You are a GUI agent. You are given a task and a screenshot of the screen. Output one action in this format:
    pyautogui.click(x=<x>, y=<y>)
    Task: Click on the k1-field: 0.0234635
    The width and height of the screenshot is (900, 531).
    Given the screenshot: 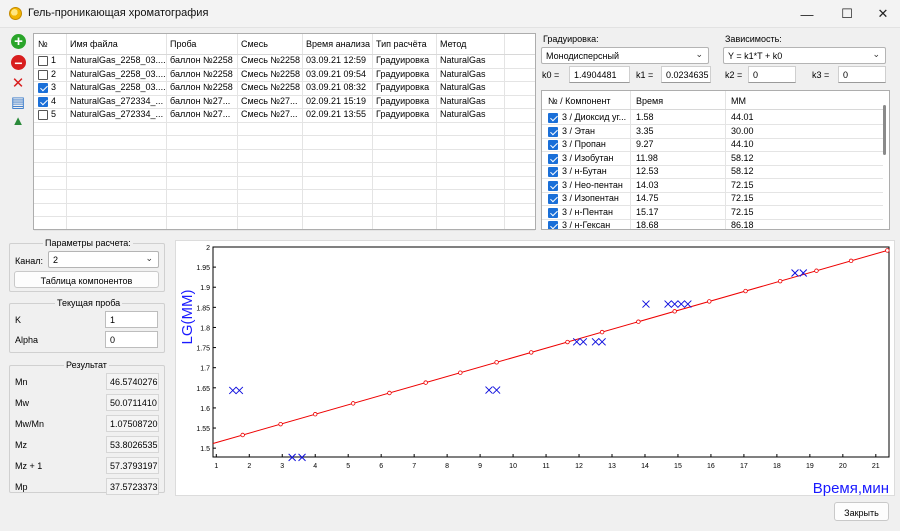 What is the action you would take?
    pyautogui.click(x=686, y=74)
    